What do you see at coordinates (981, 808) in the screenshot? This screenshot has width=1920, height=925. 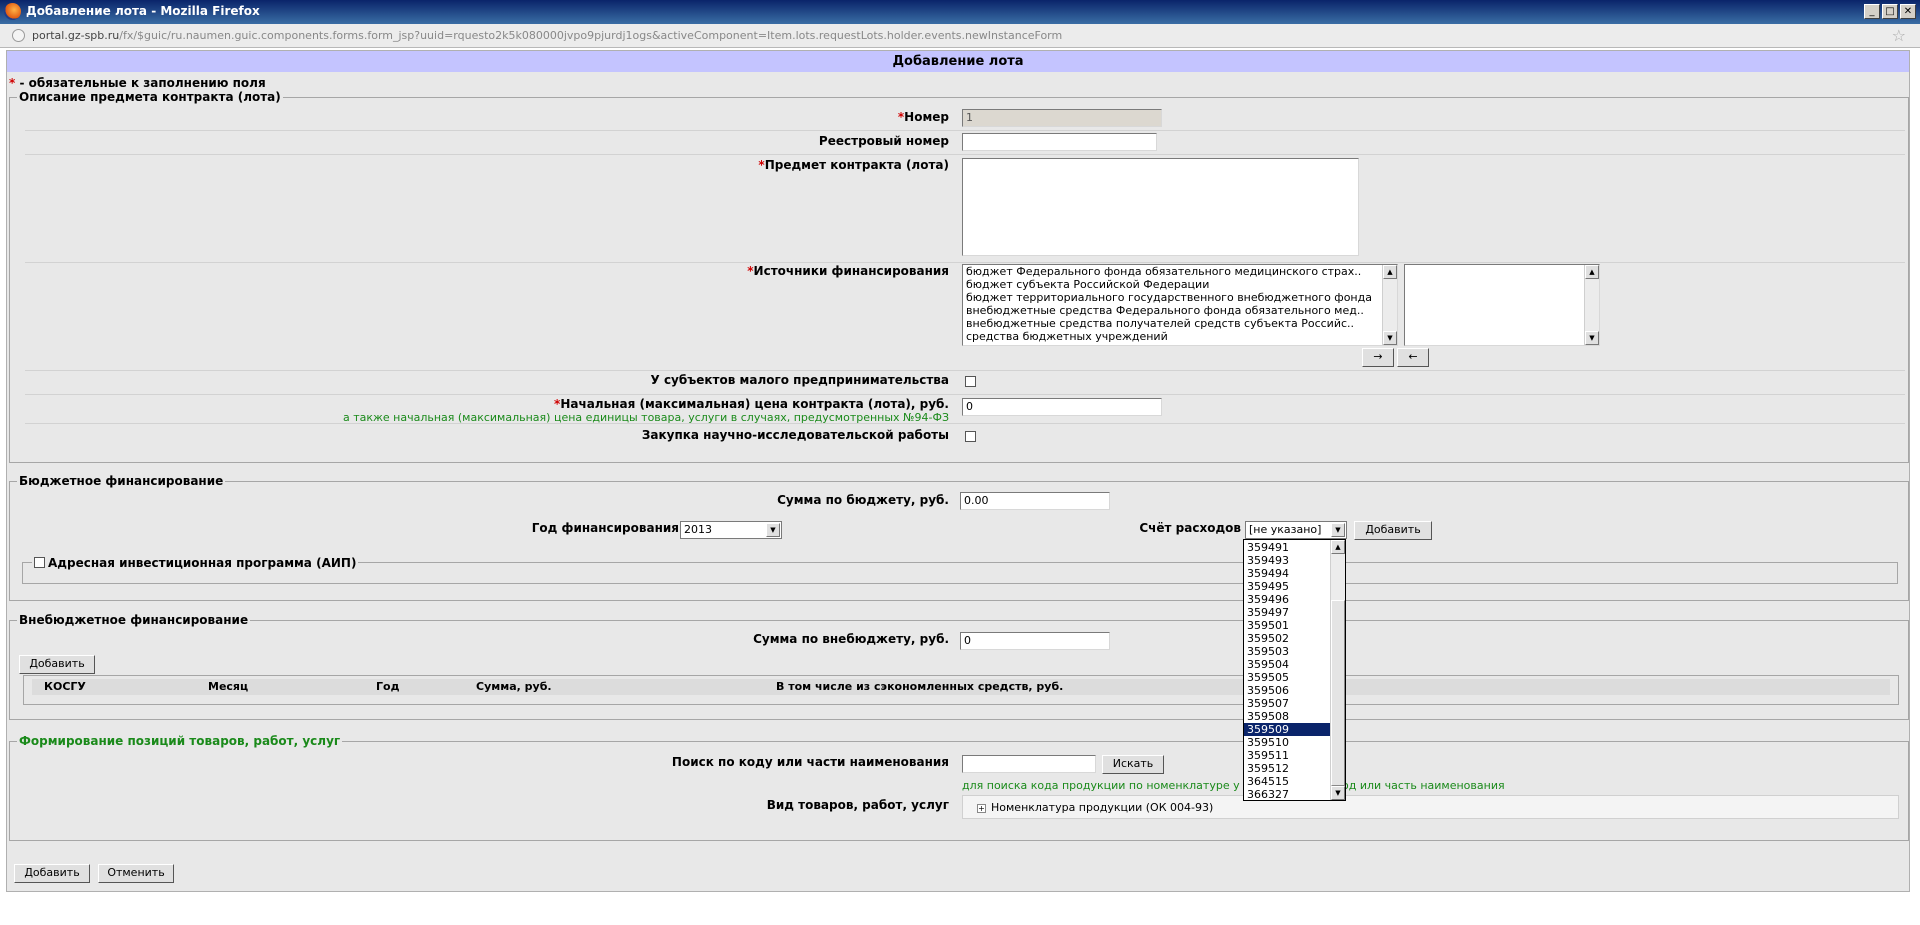 I see `expand-plus-icon: +` at bounding box center [981, 808].